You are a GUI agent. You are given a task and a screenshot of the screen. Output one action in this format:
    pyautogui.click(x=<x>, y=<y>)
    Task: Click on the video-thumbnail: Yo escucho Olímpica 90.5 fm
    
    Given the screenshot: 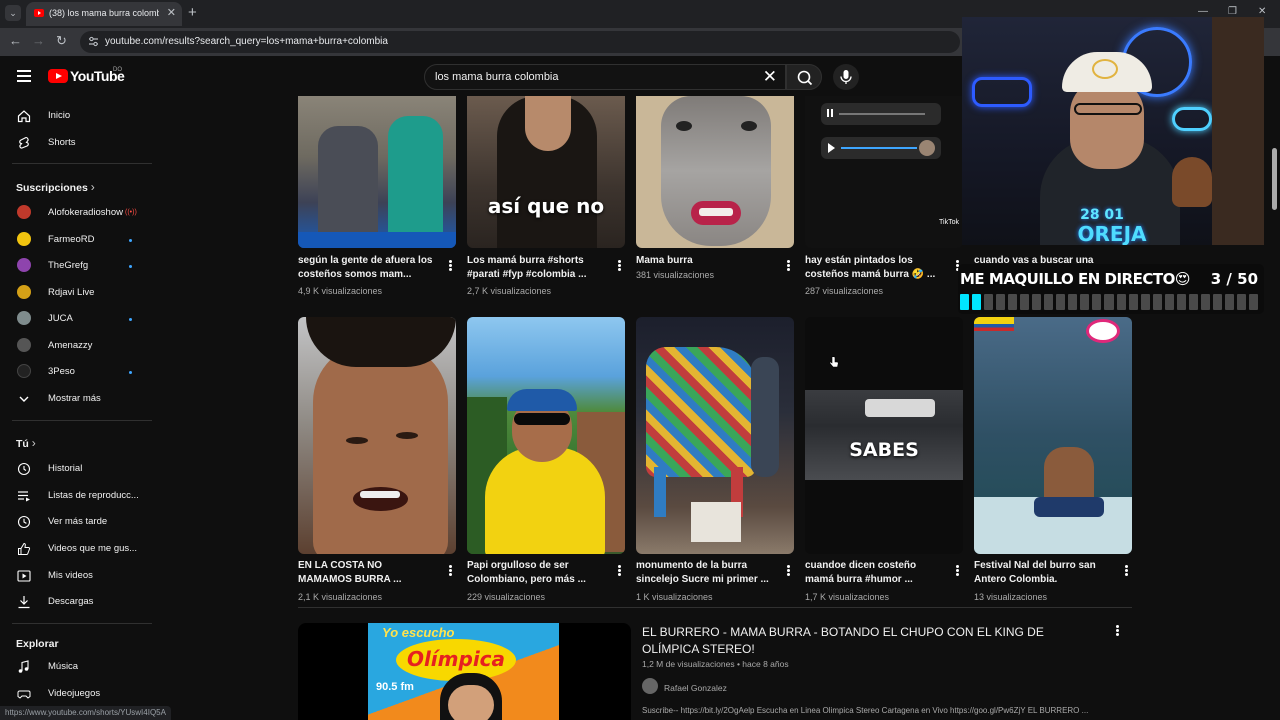 What is the action you would take?
    pyautogui.click(x=464, y=671)
    